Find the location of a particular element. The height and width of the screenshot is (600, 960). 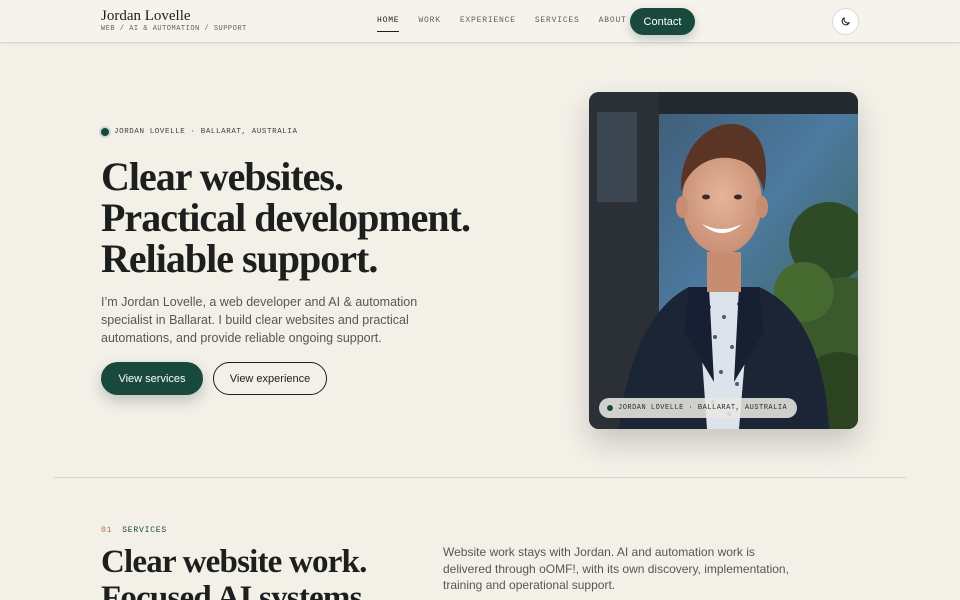

portrait-tag-text: JORDAN LOVELLE · BALLARAT, AUSTRALIA is located at coordinates (703, 408).